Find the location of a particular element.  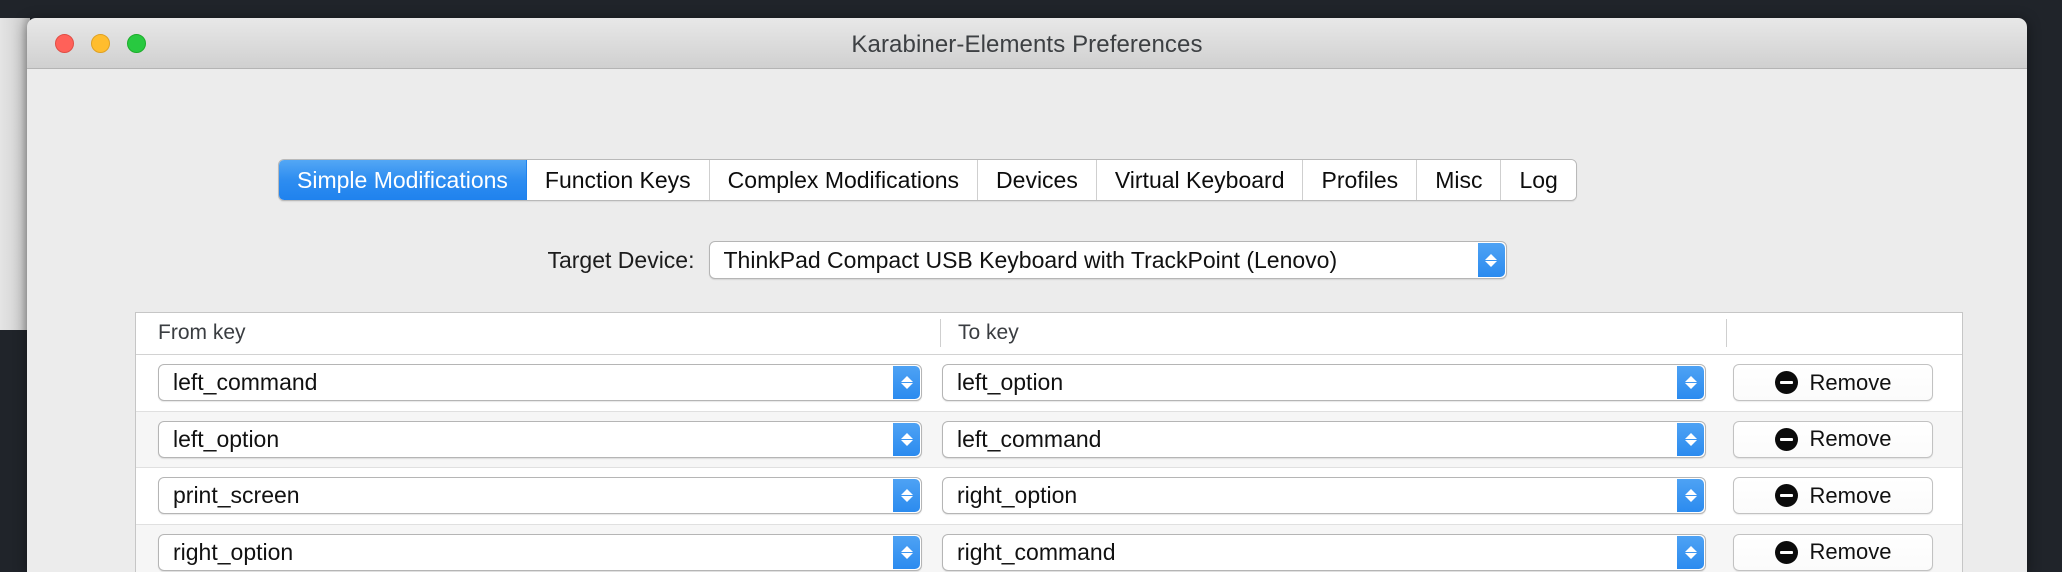

from-key-value: left_option is located at coordinates (226, 438).